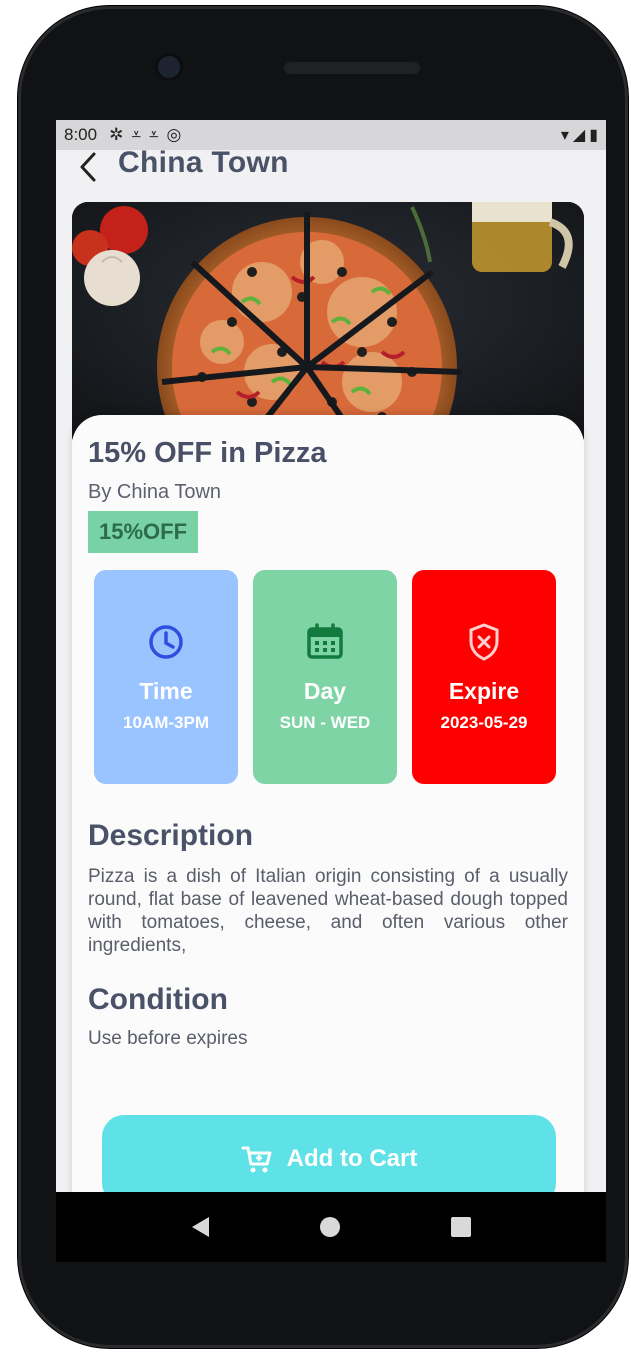  What do you see at coordinates (325, 677) in the screenshot?
I see `info-tile-day: Day SUN - WED` at bounding box center [325, 677].